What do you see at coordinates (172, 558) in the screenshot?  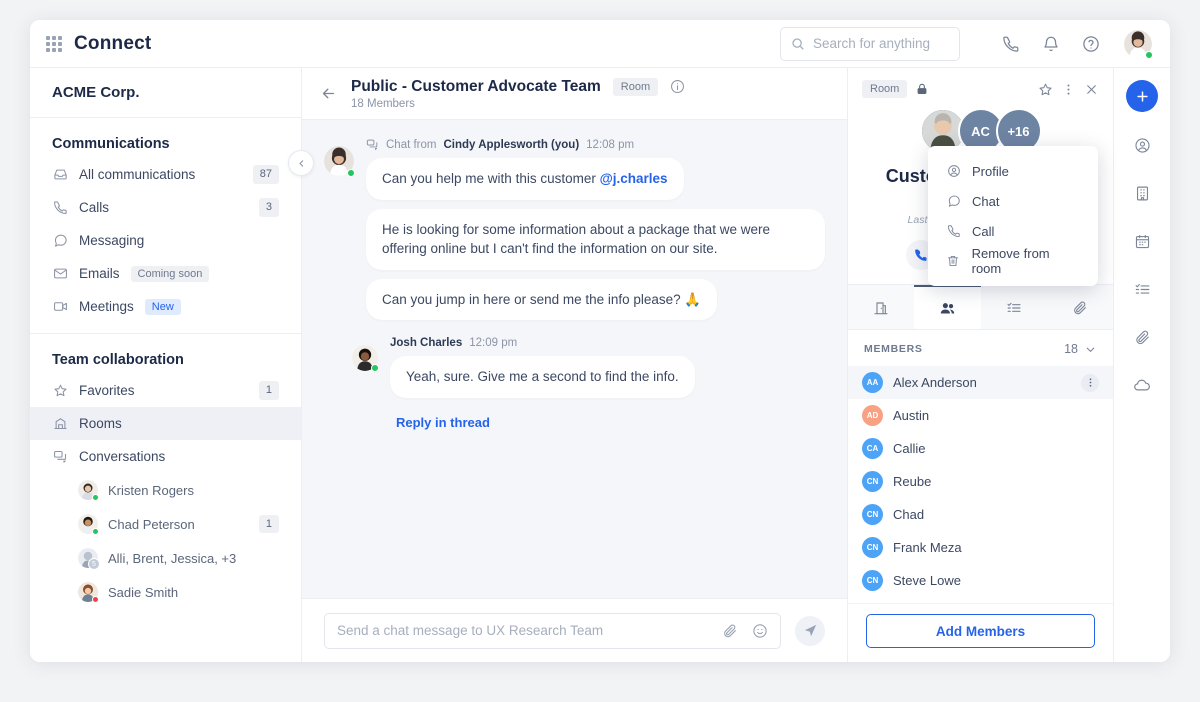 I see `list-item-label: Alli, Brent, Jessica, +3` at bounding box center [172, 558].